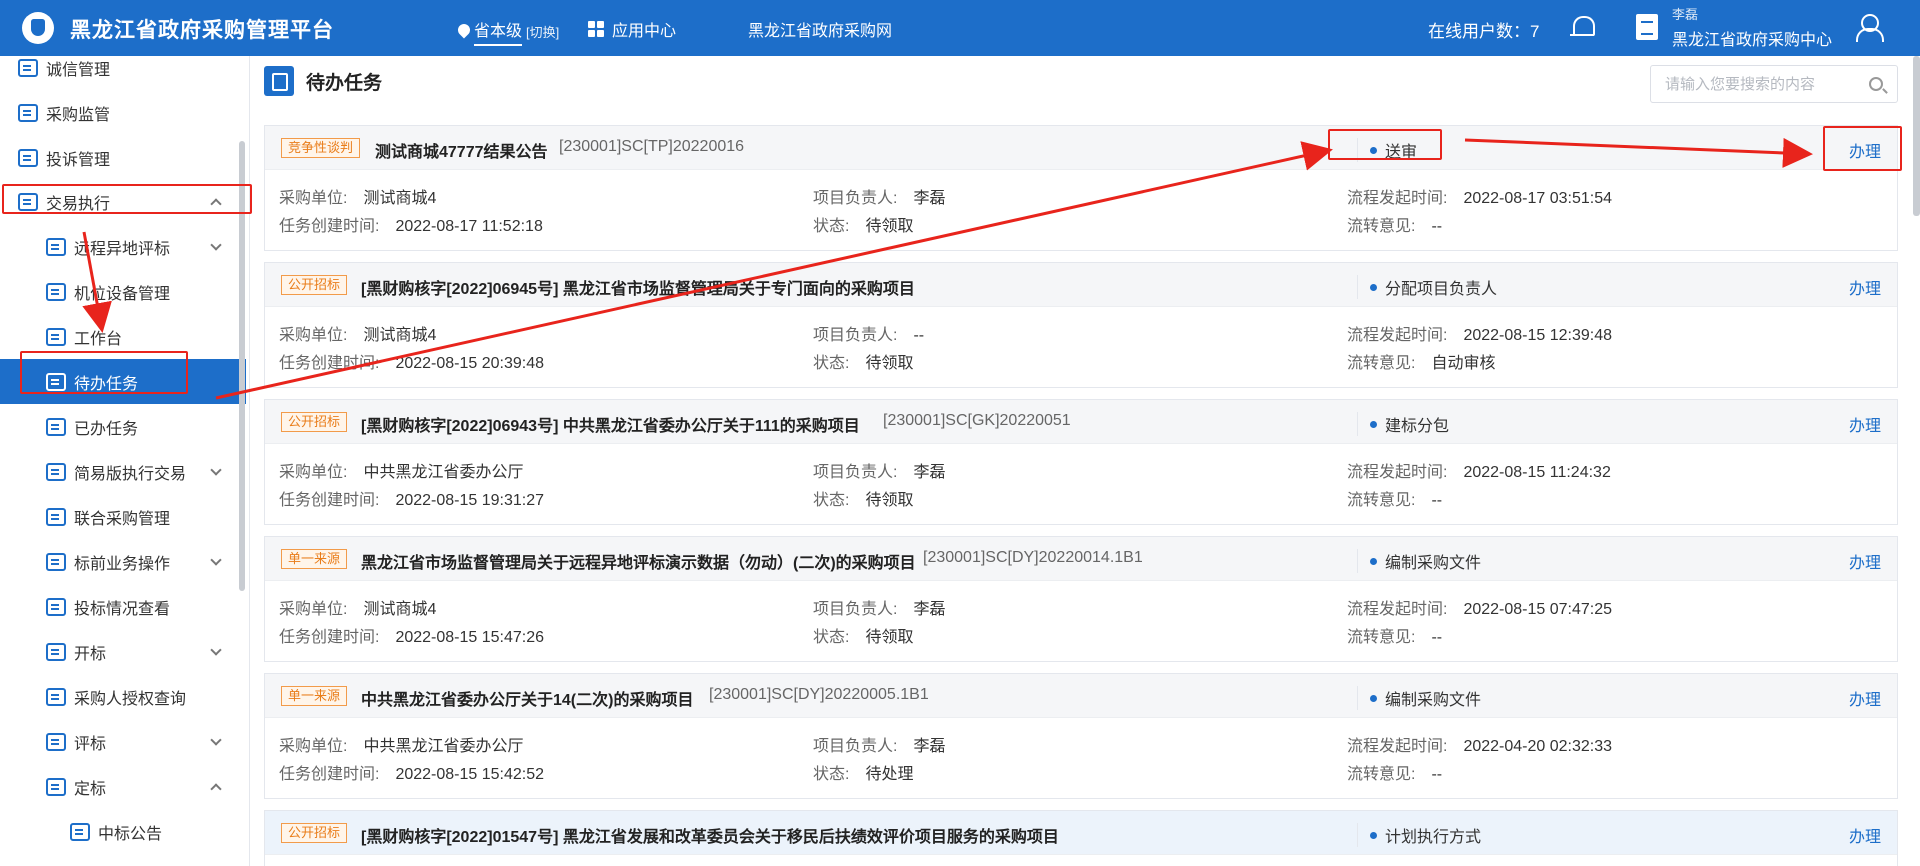 The width and height of the screenshot is (1920, 866). I want to click on search-box, so click(1774, 84).